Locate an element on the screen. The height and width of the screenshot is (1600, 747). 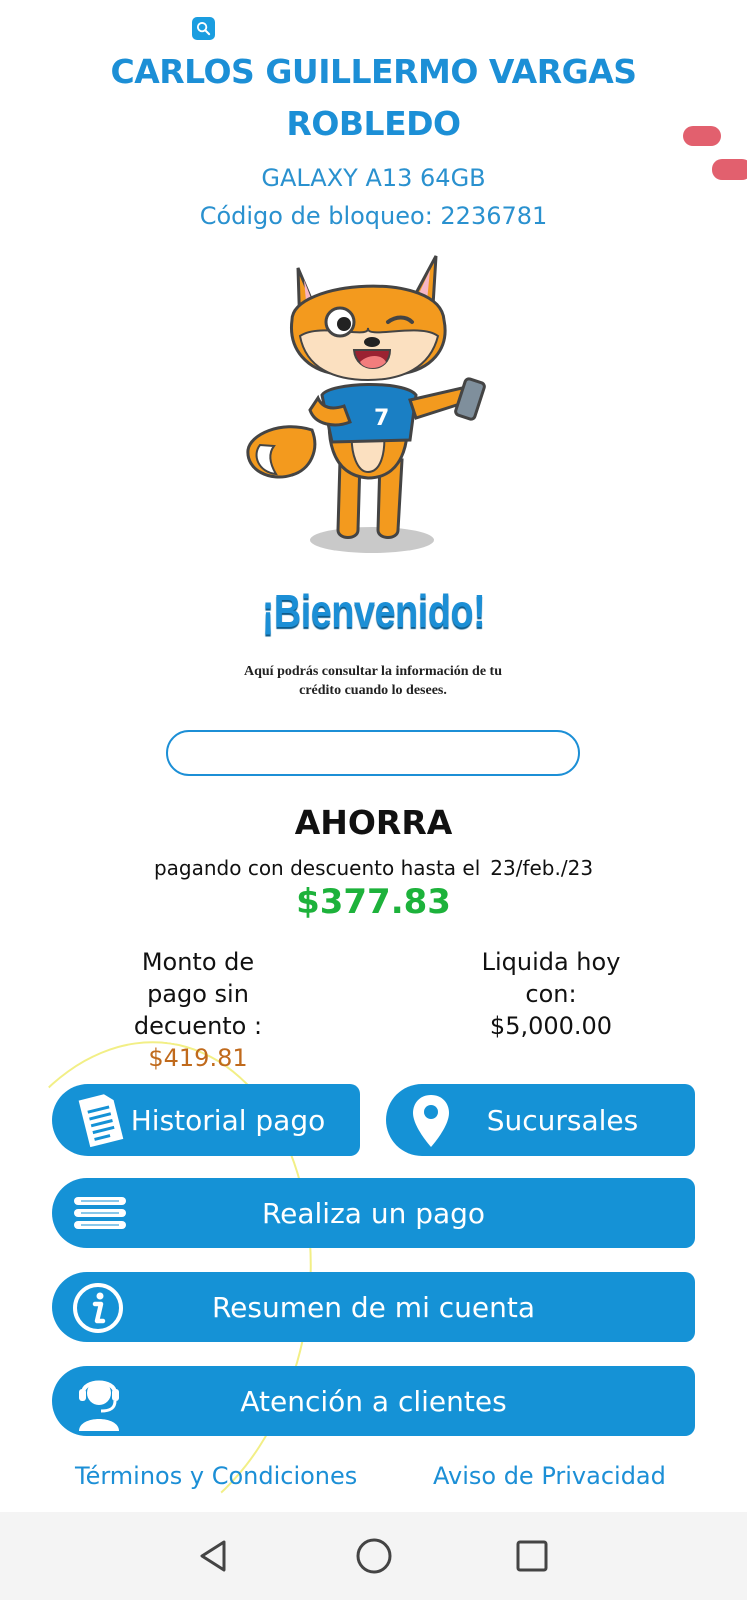
shirt-logo: 7 is located at coordinates (381, 418).